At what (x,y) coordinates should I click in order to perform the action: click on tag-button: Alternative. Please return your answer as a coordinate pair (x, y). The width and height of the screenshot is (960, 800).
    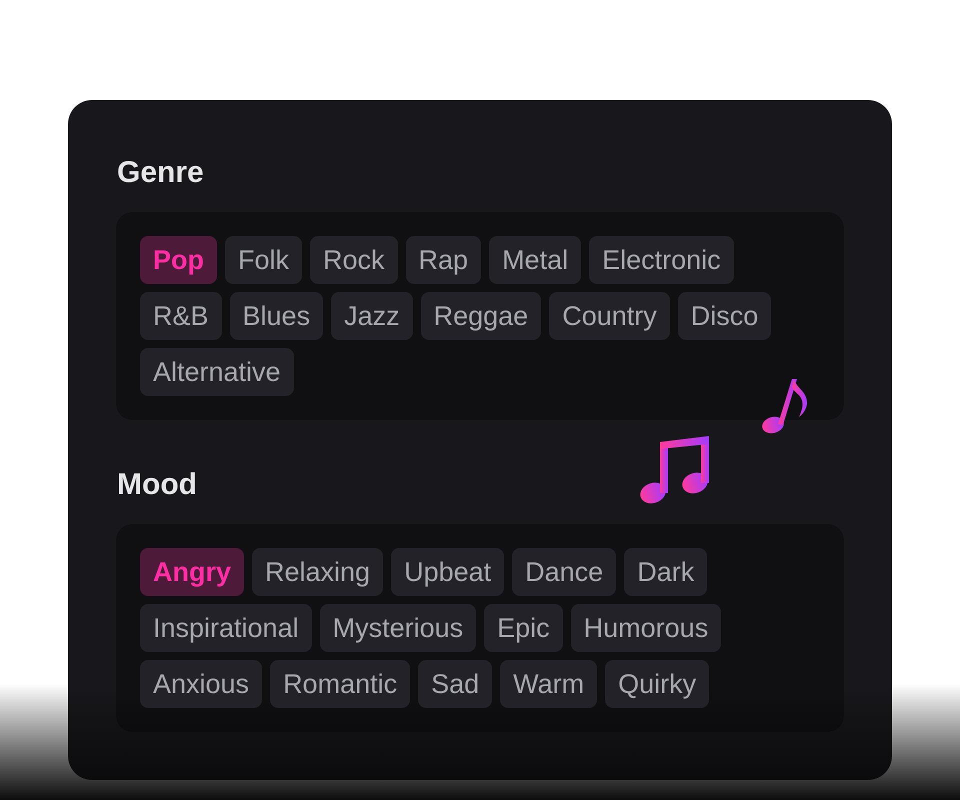
    Looking at the image, I should click on (217, 372).